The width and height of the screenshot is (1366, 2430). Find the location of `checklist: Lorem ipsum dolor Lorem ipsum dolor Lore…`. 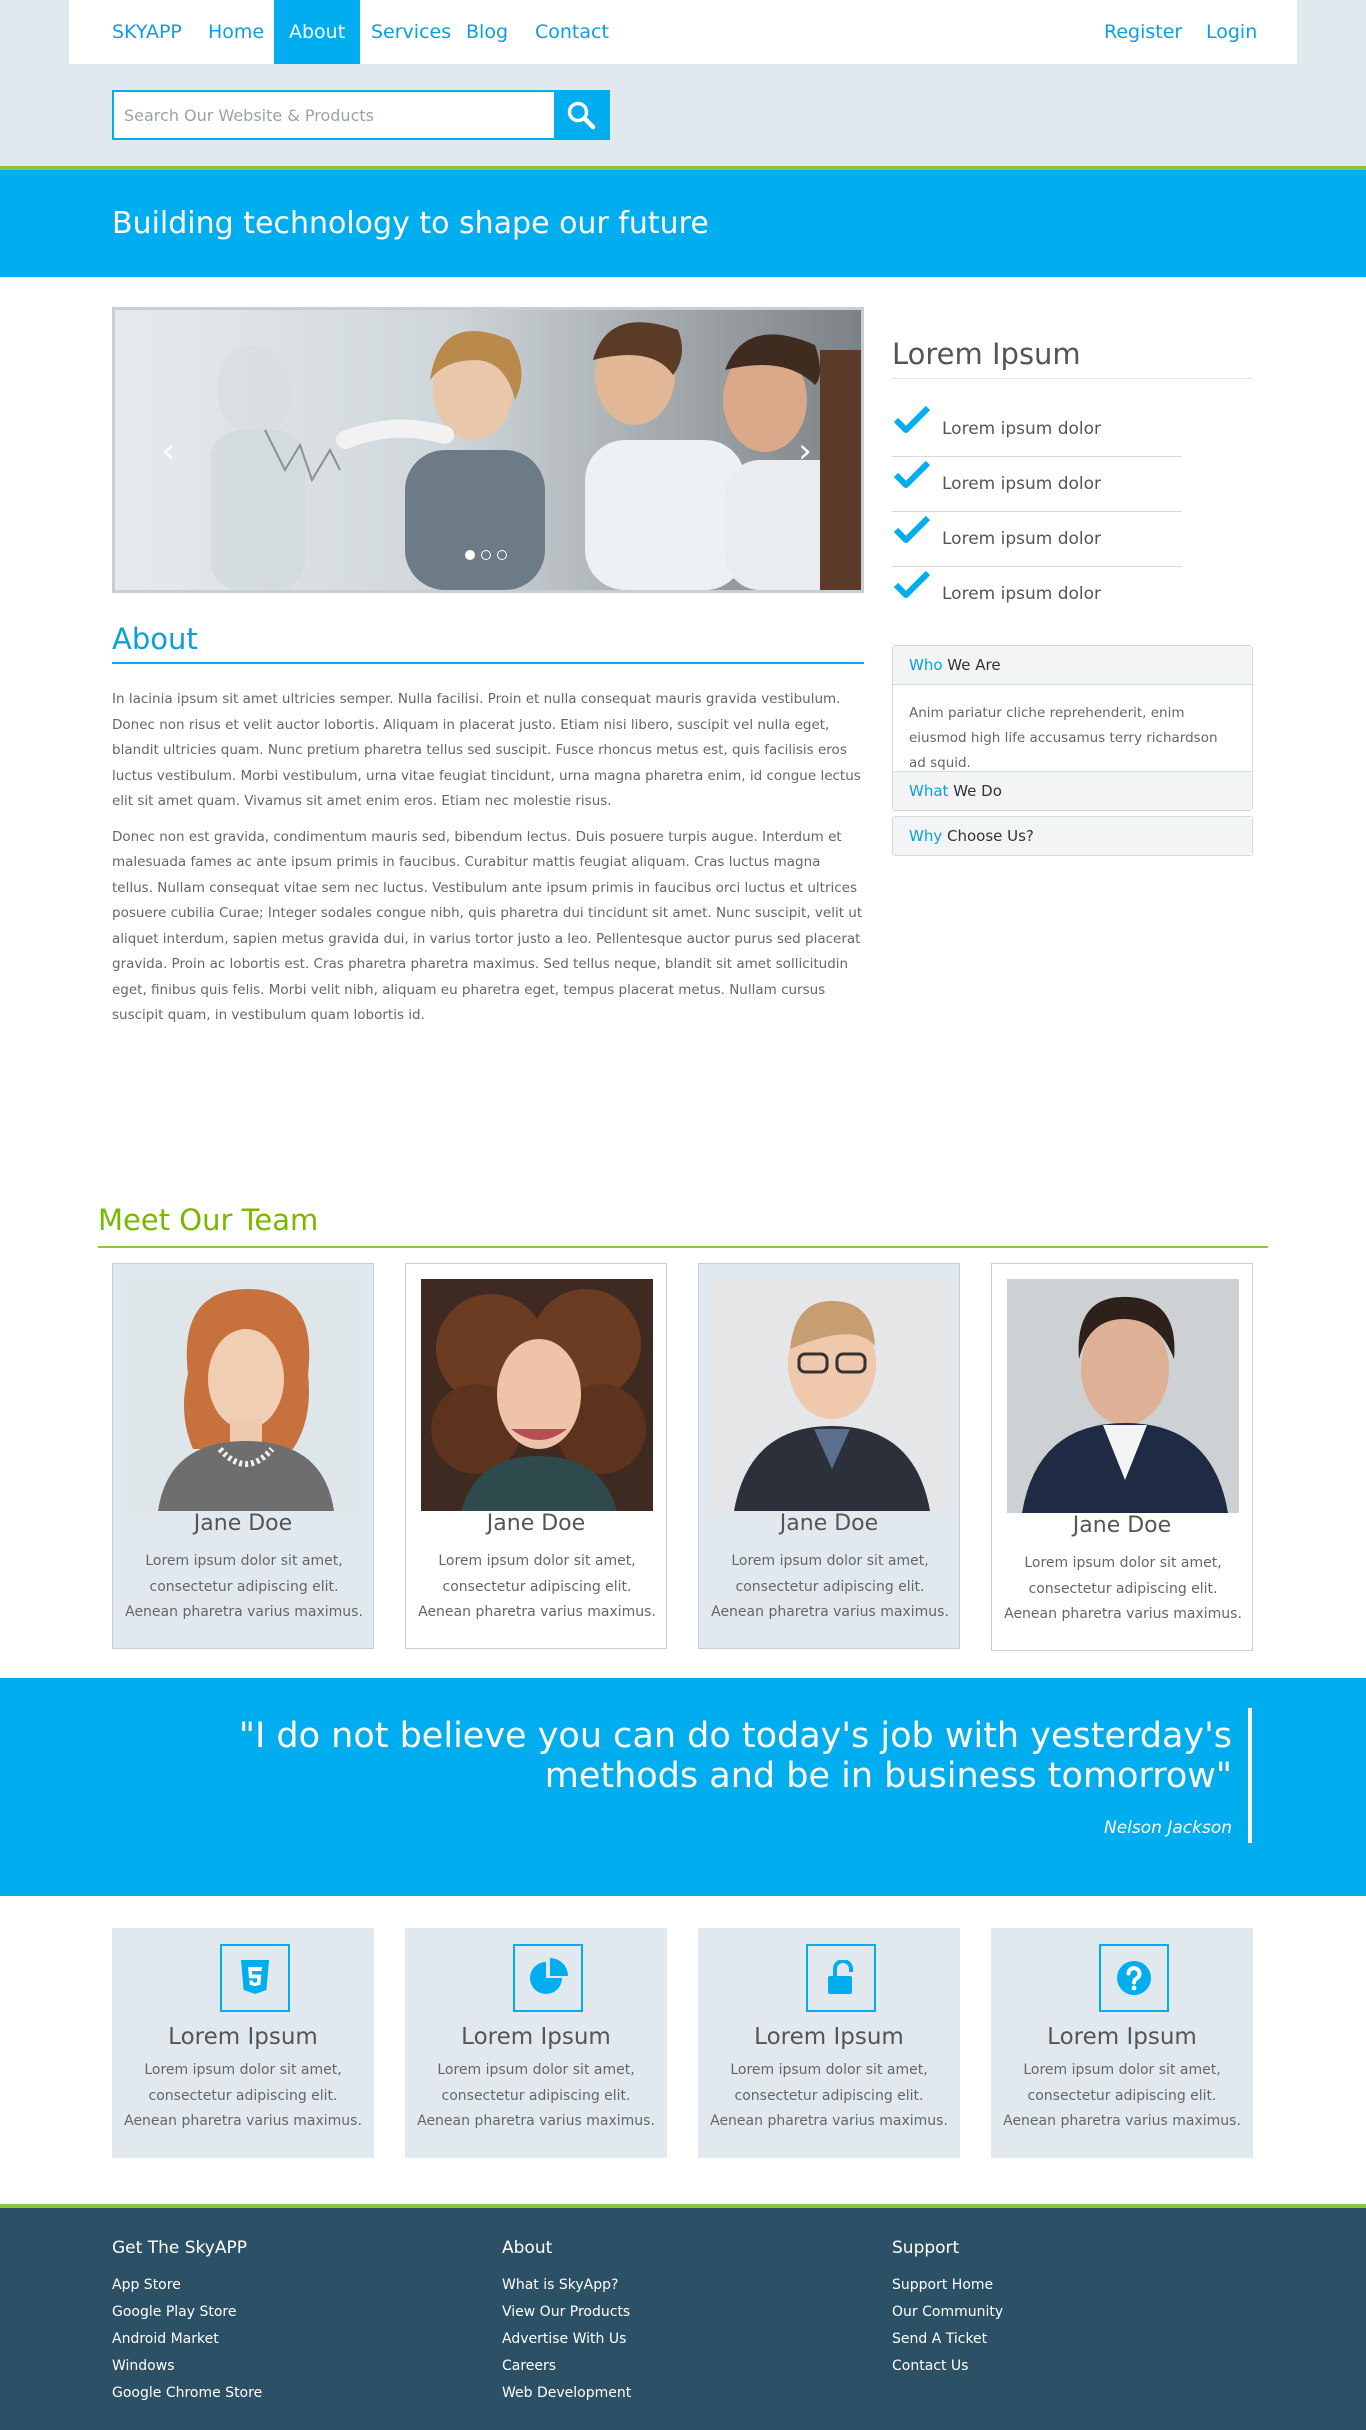

checklist: Lorem ipsum dolor Lorem ipsum dolor Lore… is located at coordinates (1037, 512).